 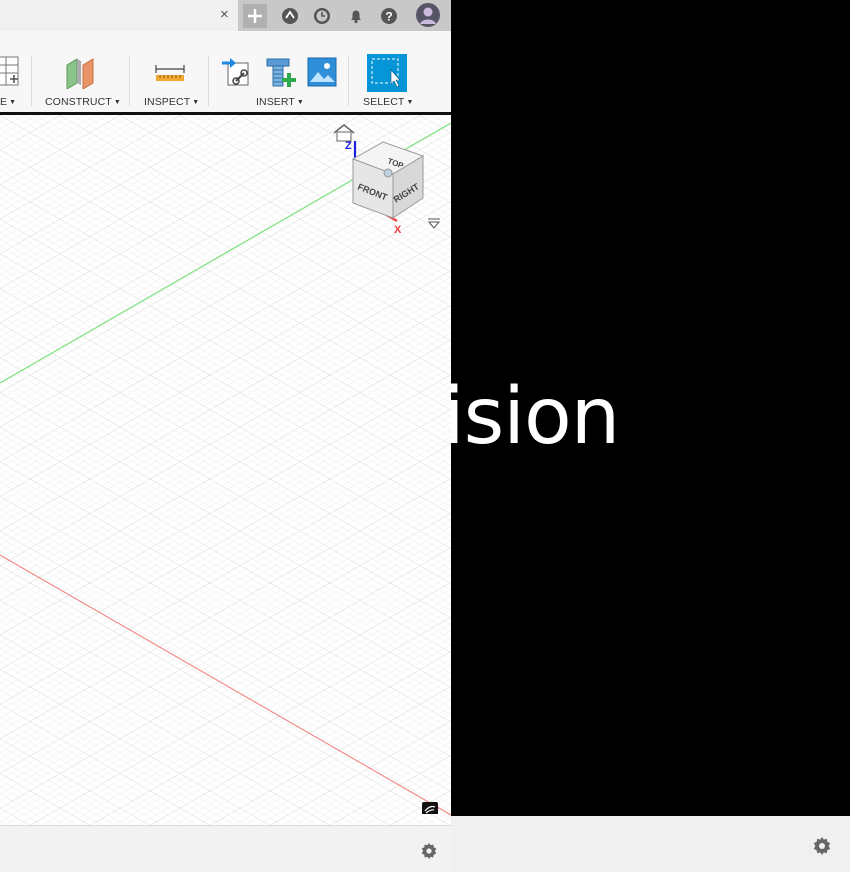 I want to click on environment-icon, so click(x=430, y=809).